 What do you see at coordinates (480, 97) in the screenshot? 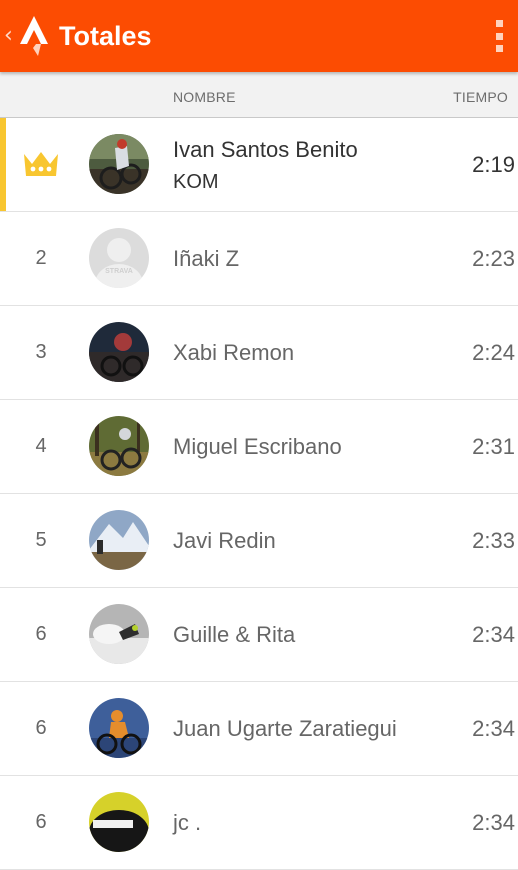
I see `time-column-label: TIEMPO` at bounding box center [480, 97].